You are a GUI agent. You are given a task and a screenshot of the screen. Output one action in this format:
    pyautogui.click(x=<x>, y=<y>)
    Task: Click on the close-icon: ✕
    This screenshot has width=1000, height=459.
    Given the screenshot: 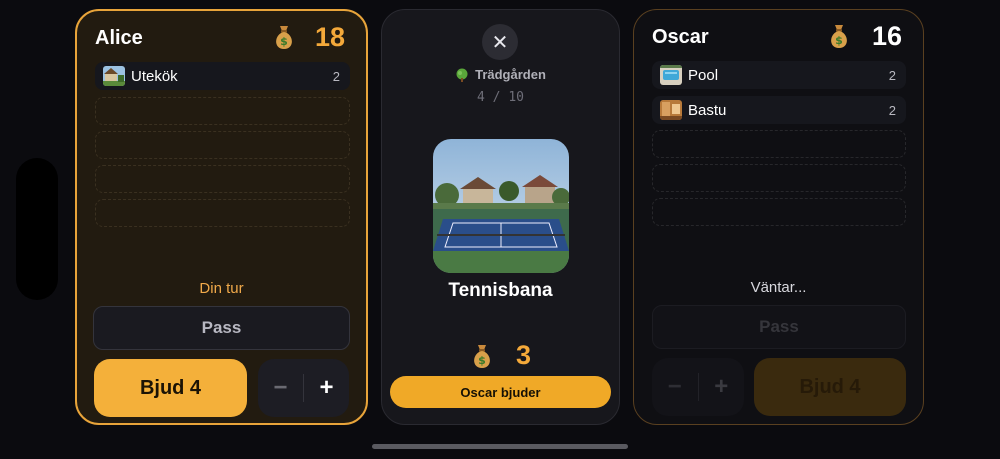 What is the action you would take?
    pyautogui.click(x=500, y=42)
    